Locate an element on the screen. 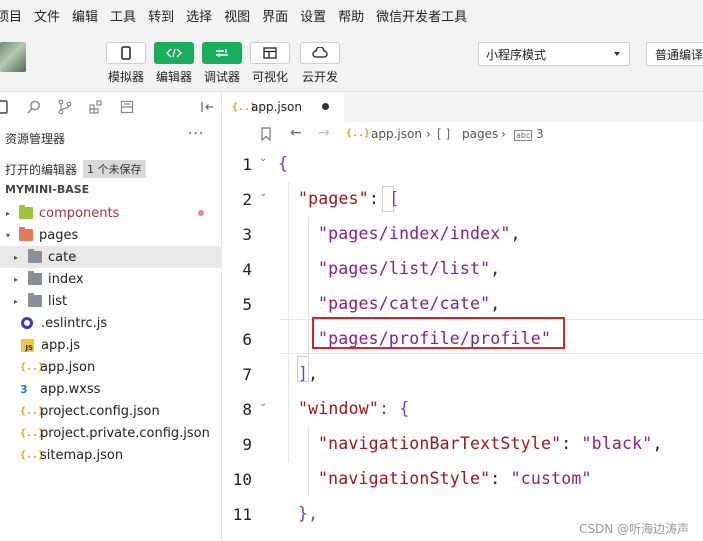  code-line: 1 ⌄ { is located at coordinates (462, 164).